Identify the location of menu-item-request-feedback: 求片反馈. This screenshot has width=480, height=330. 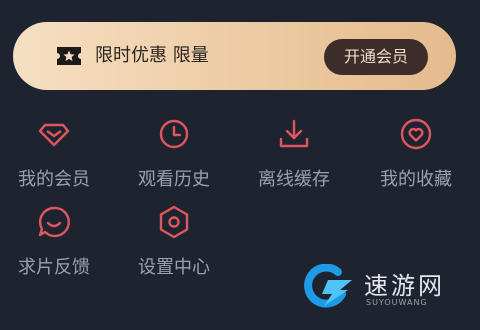
(54, 242).